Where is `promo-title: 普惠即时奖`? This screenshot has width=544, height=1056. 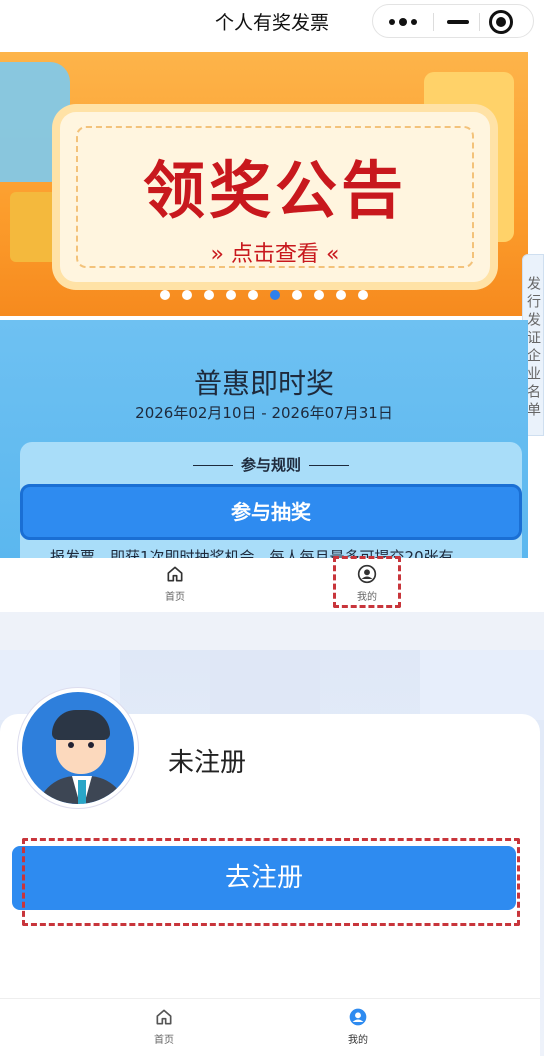
promo-title: 普惠即时奖 is located at coordinates (263, 383).